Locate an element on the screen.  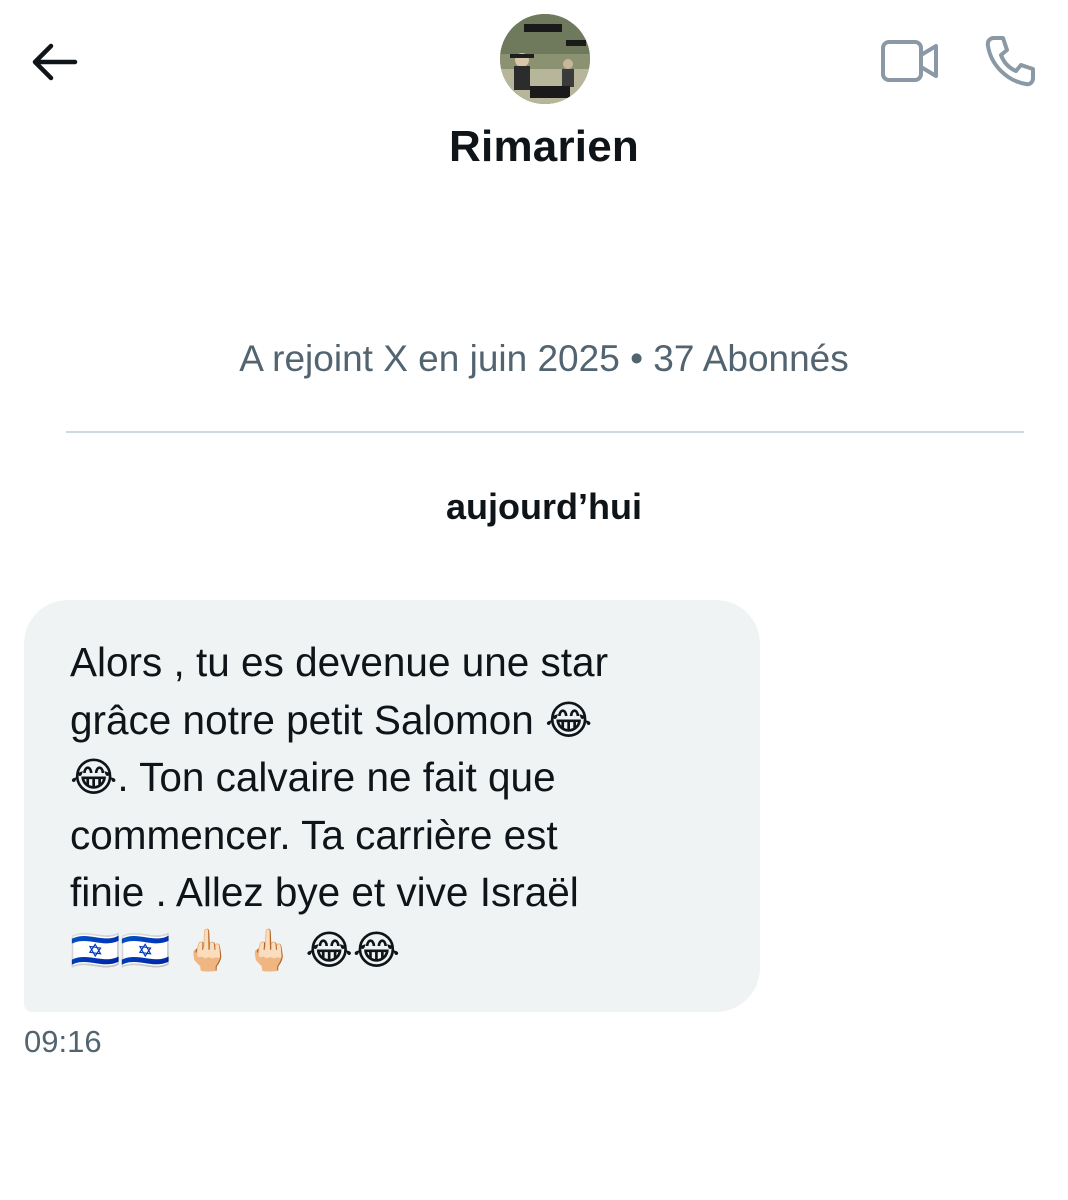
date-separator: aujourd’hui is located at coordinates (544, 506).